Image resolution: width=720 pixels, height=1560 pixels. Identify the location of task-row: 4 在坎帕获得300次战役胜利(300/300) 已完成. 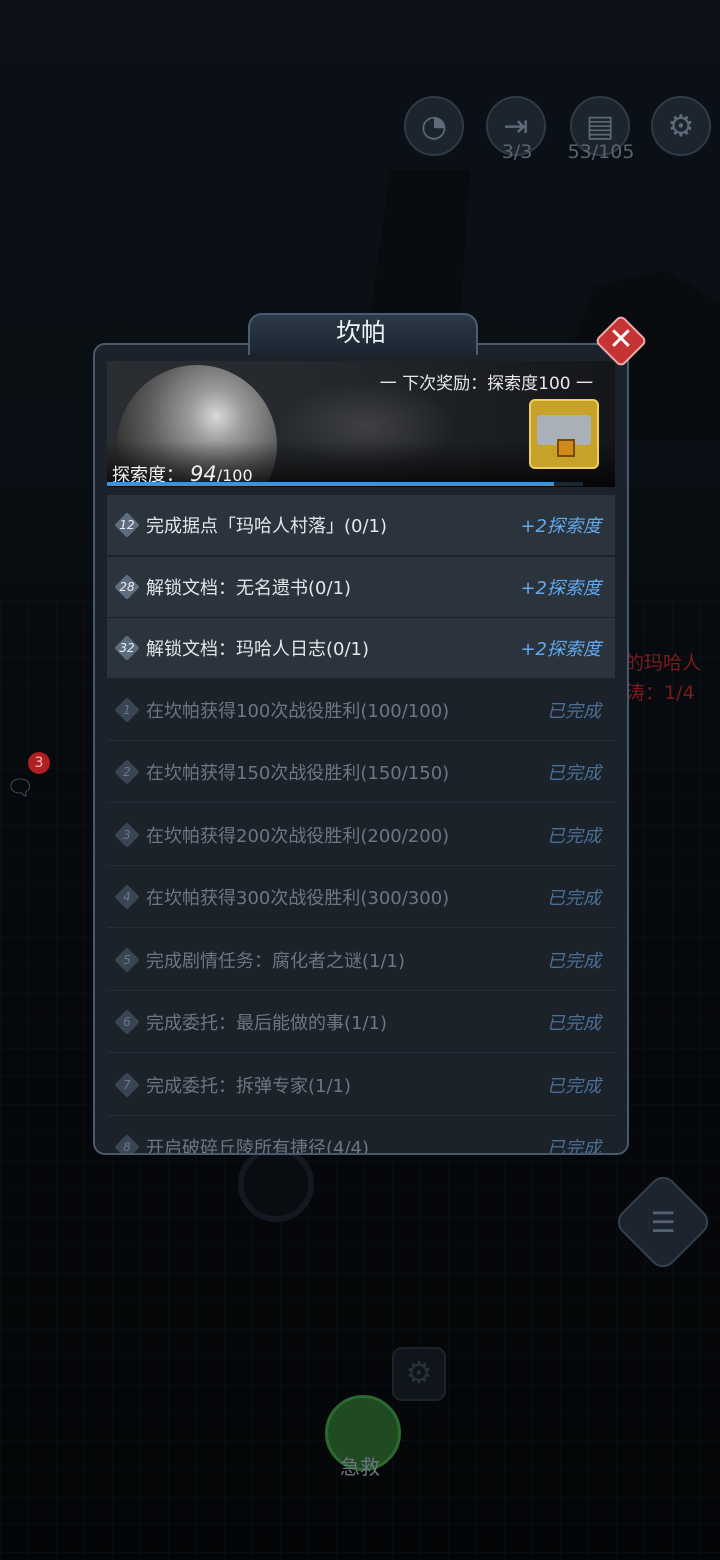
(361, 897).